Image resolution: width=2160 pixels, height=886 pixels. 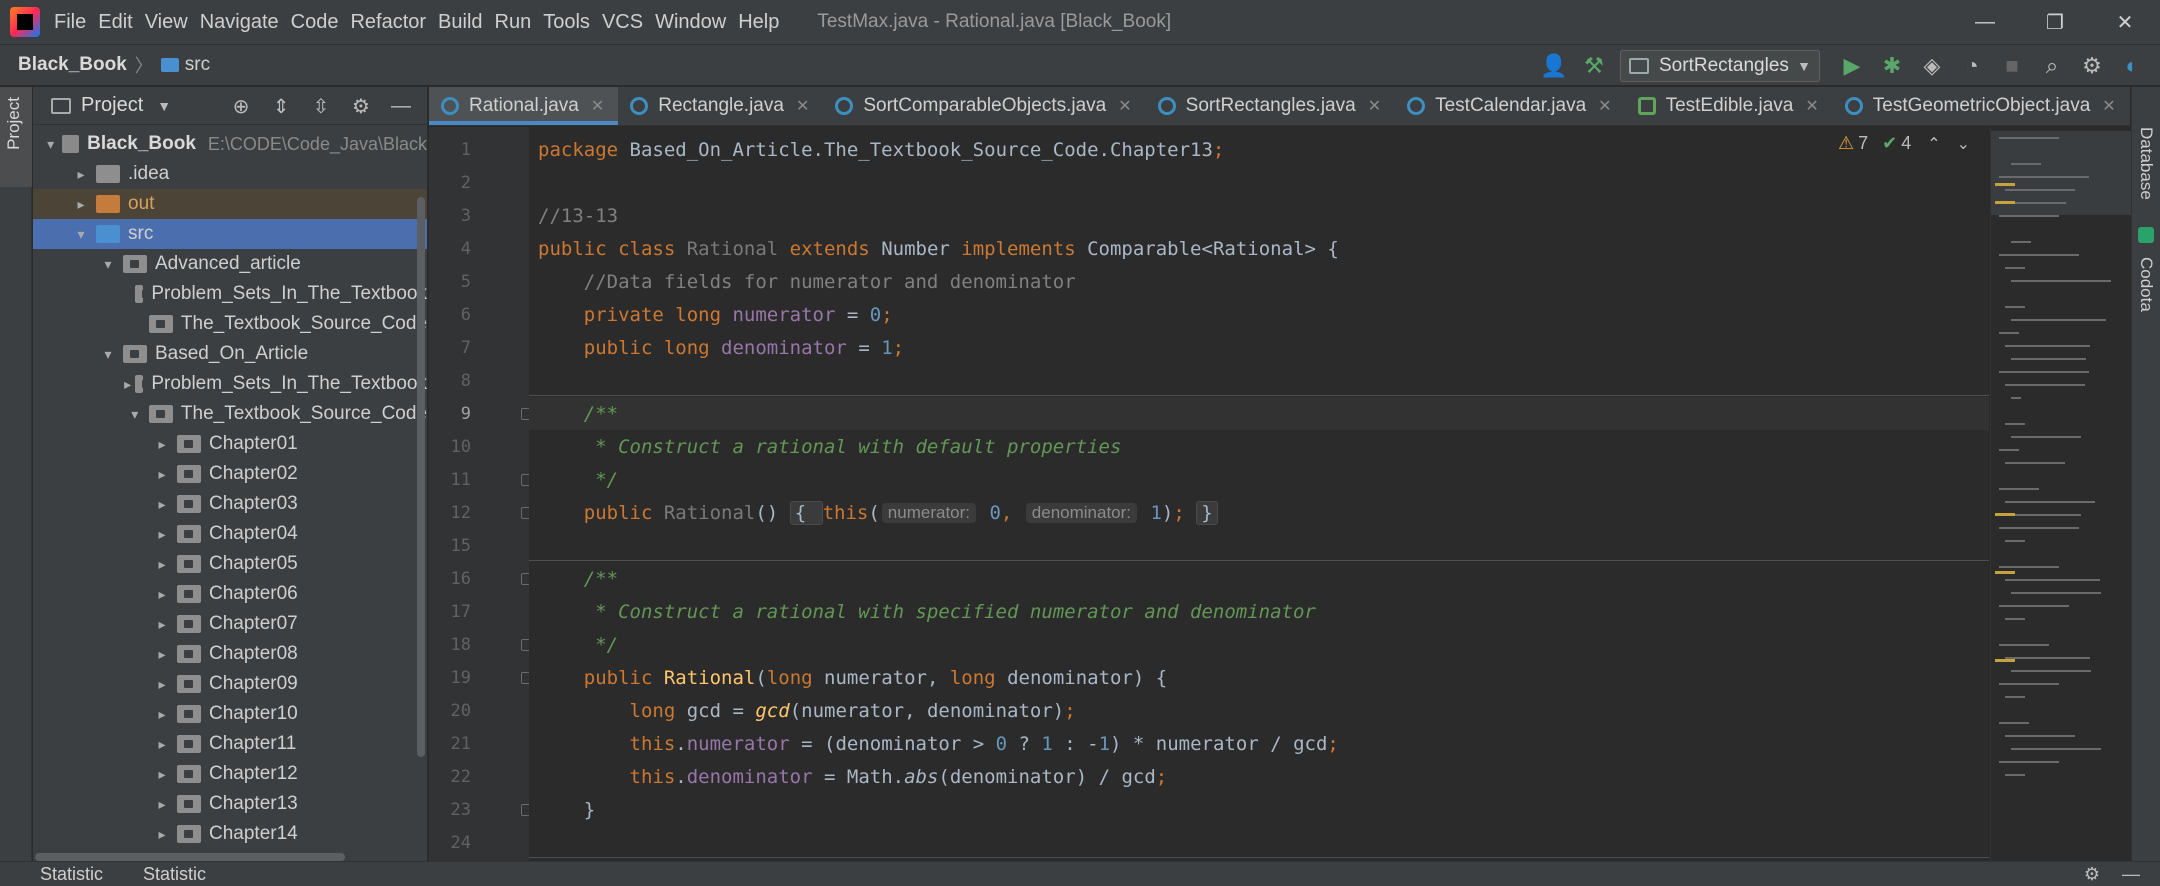 I want to click on tree-horizontal-scrollbar, so click(x=190, y=857).